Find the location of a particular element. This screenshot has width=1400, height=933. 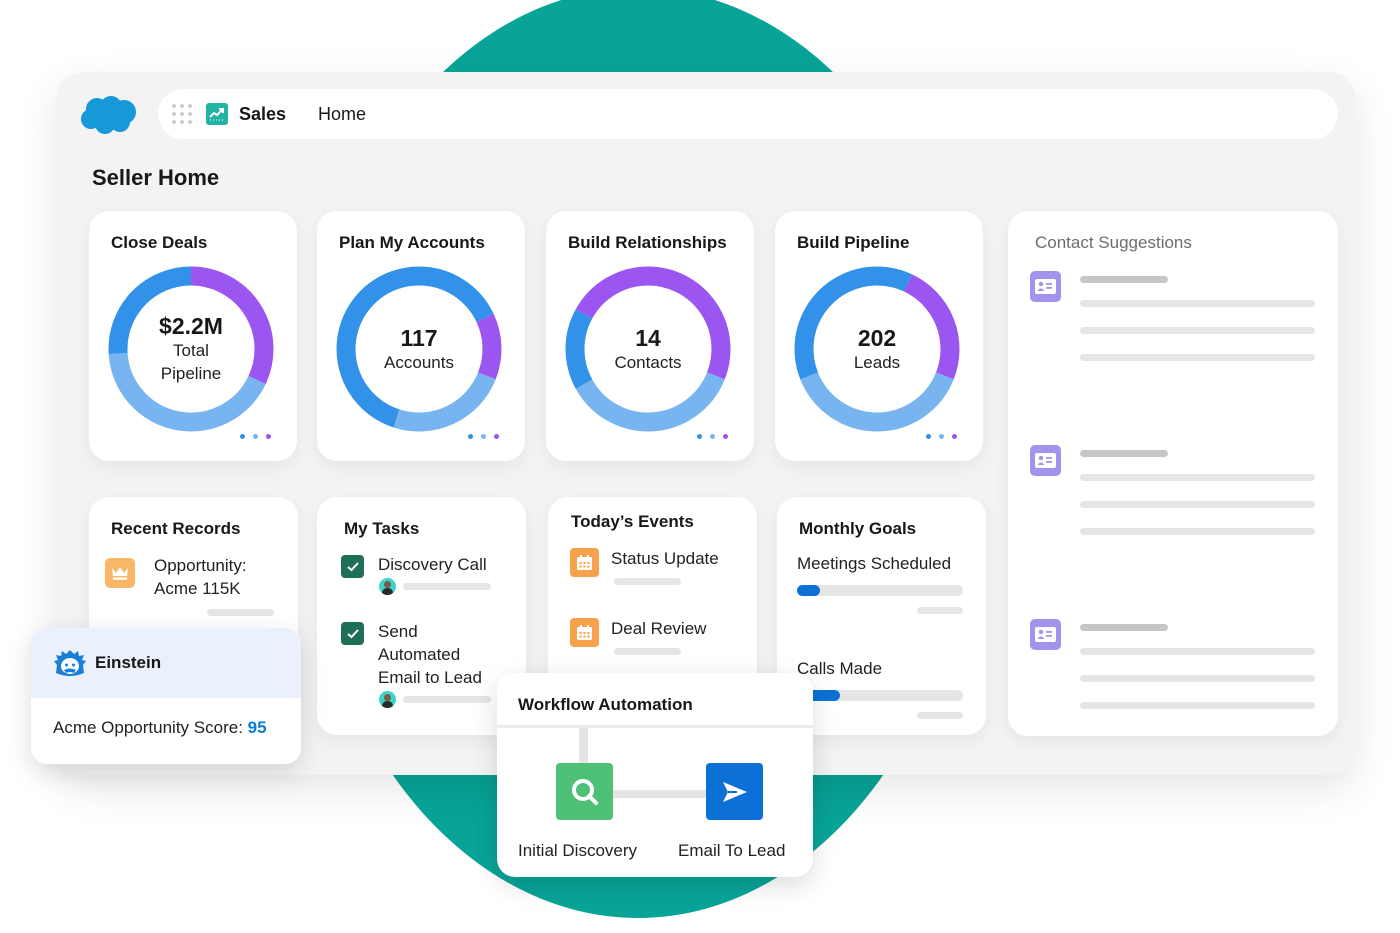

donut-chart: 117 Accounts is located at coordinates (419, 349).